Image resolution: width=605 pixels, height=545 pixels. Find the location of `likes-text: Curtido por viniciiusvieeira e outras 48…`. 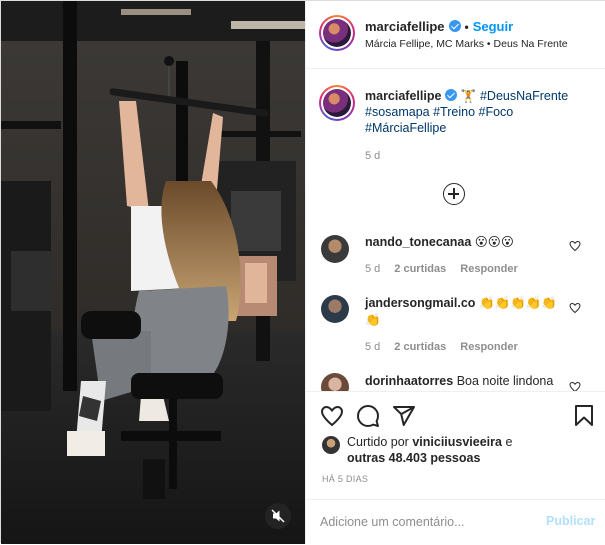

likes-text: Curtido por viniciiusvieeira e outras 48… is located at coordinates (447, 450).